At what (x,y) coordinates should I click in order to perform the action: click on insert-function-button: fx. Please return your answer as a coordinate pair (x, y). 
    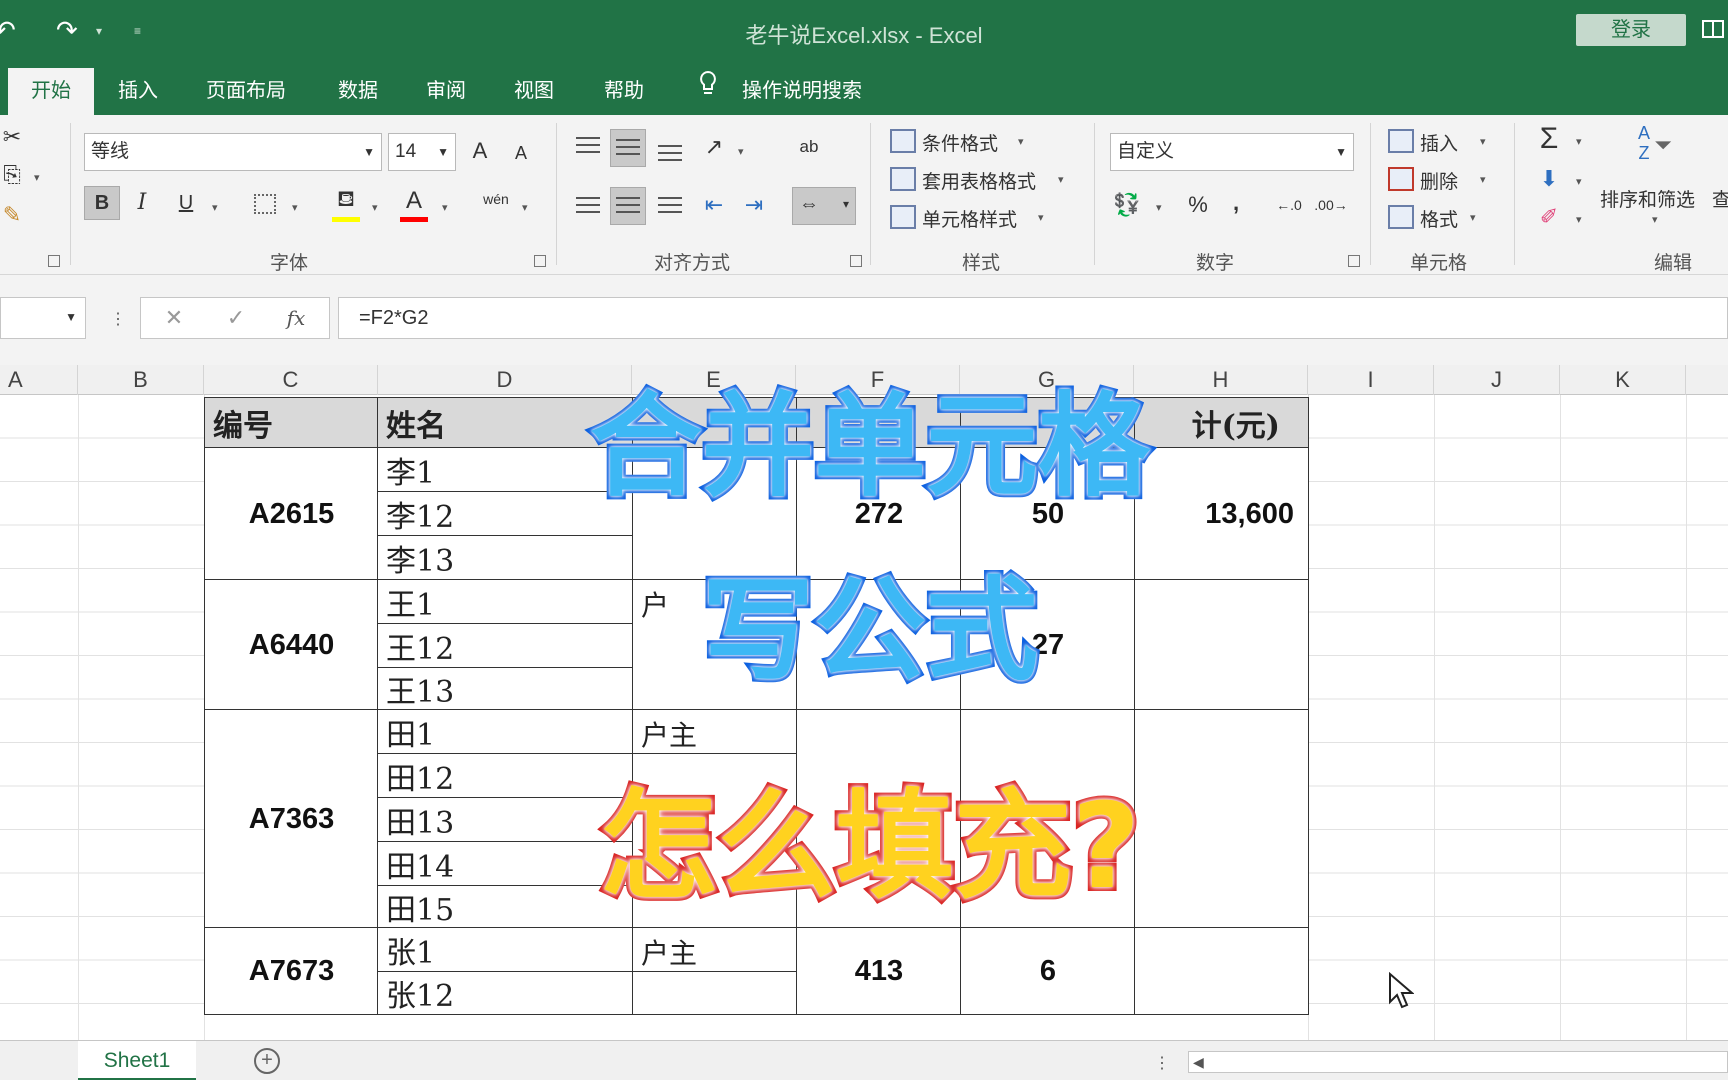
    Looking at the image, I should click on (296, 318).